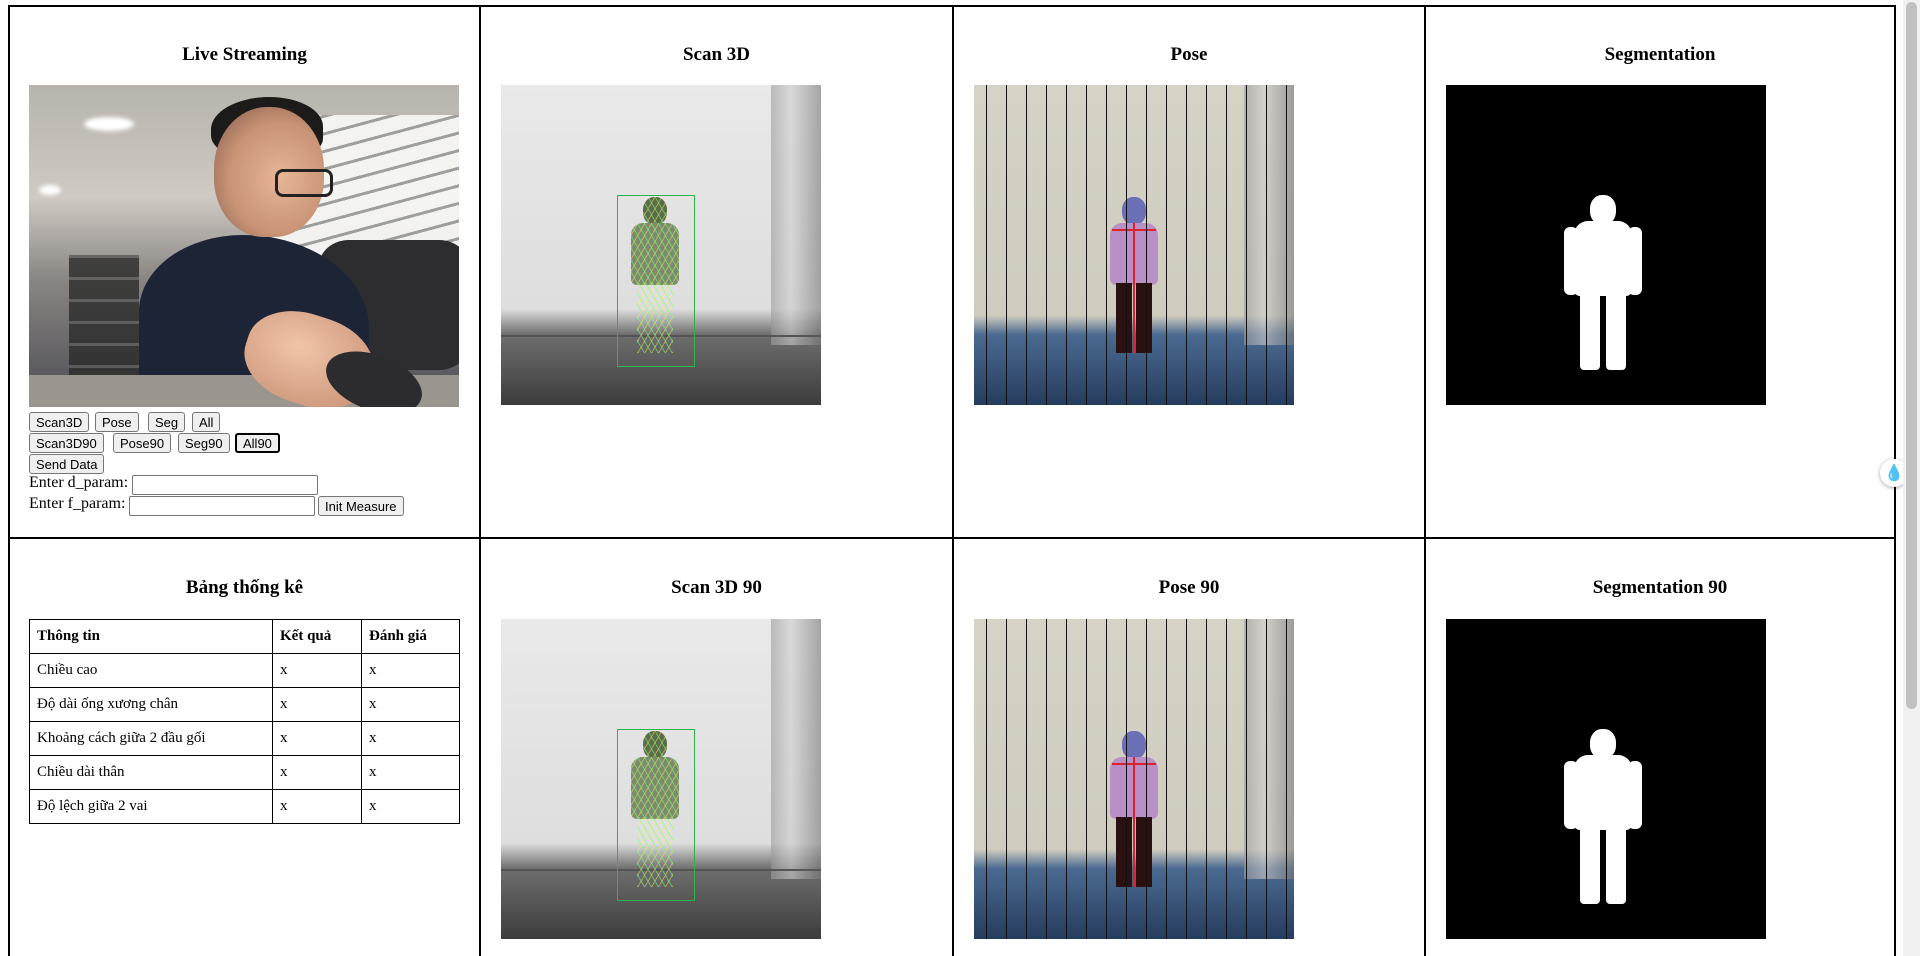 This screenshot has width=1920, height=956. I want to click on row-info: Độ dài ống xương chân, so click(151, 704).